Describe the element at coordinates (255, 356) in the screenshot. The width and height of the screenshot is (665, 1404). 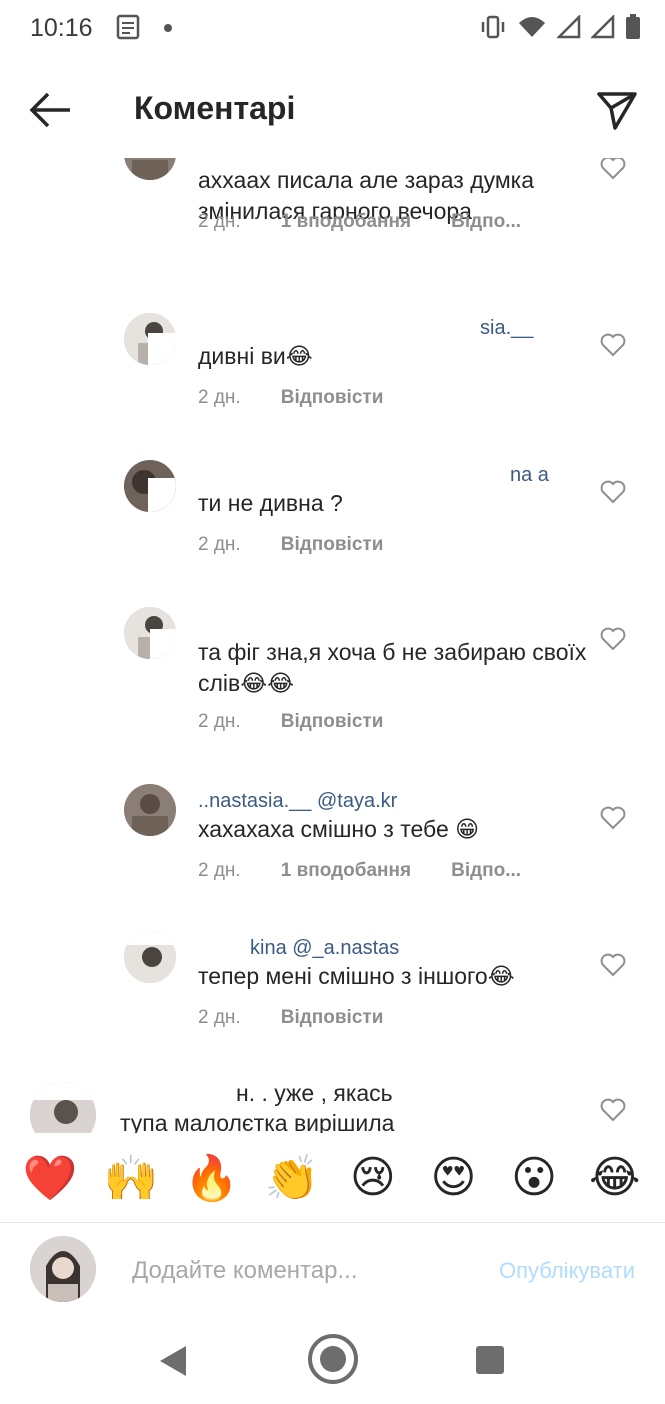
I see `comment-text: дивні ви😂` at that location.